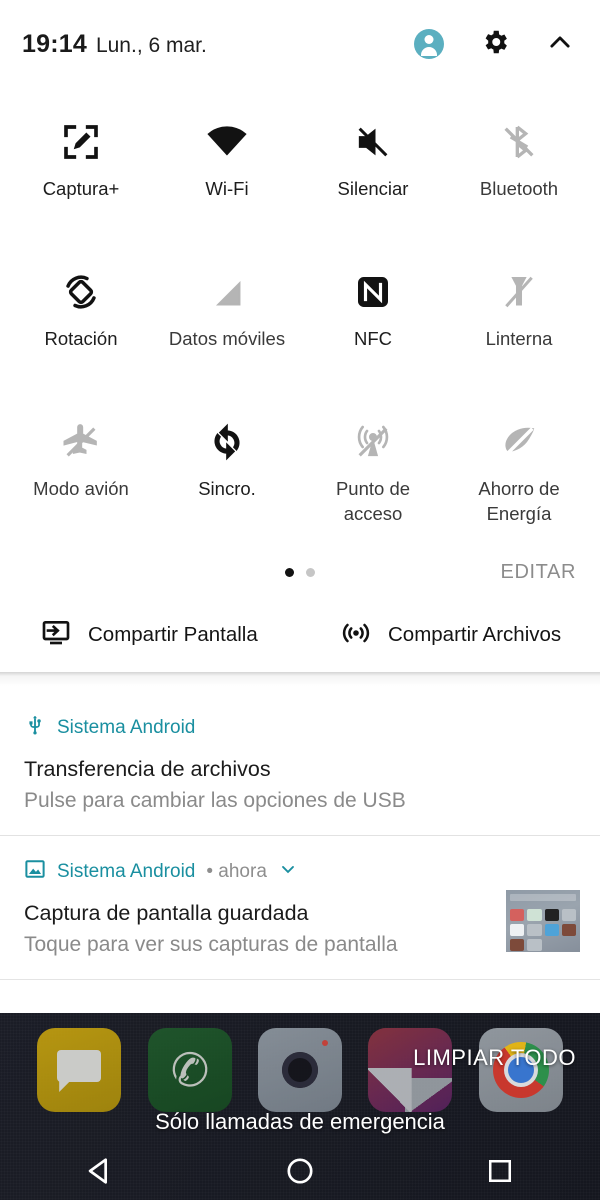  What do you see at coordinates (519, 171) in the screenshot?
I see `qs-tile-bluetooth: Bluetooth` at bounding box center [519, 171].